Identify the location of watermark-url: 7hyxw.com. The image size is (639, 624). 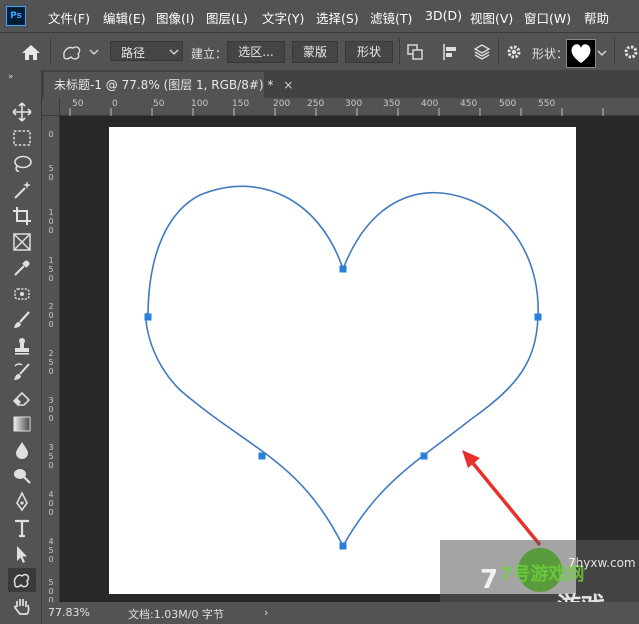
(602, 563).